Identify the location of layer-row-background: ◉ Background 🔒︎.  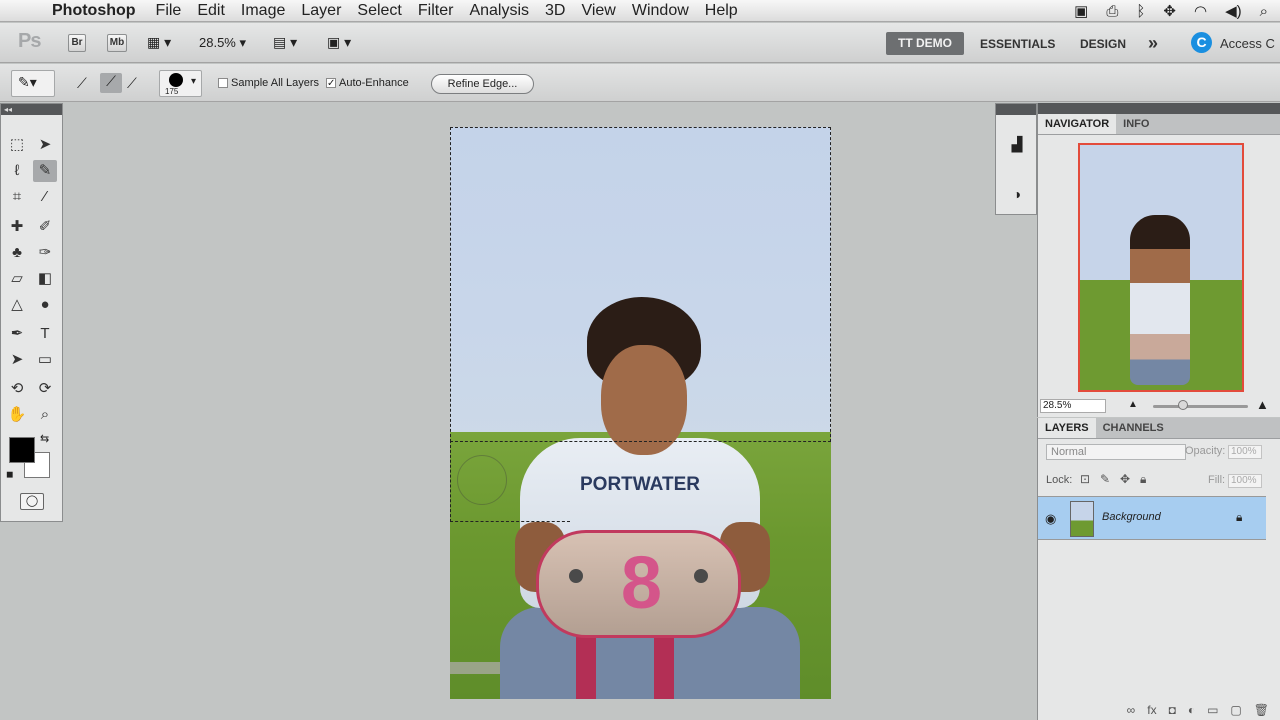
(1152, 518).